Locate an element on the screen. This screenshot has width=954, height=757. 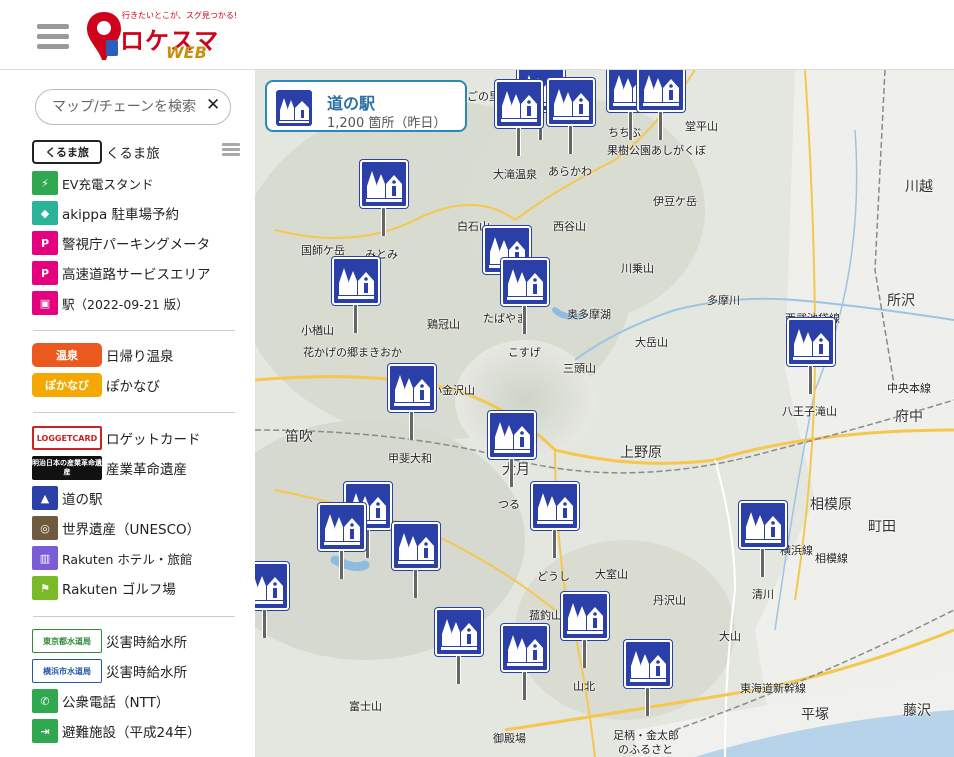
place-label: のふるさと is located at coordinates (645, 749).